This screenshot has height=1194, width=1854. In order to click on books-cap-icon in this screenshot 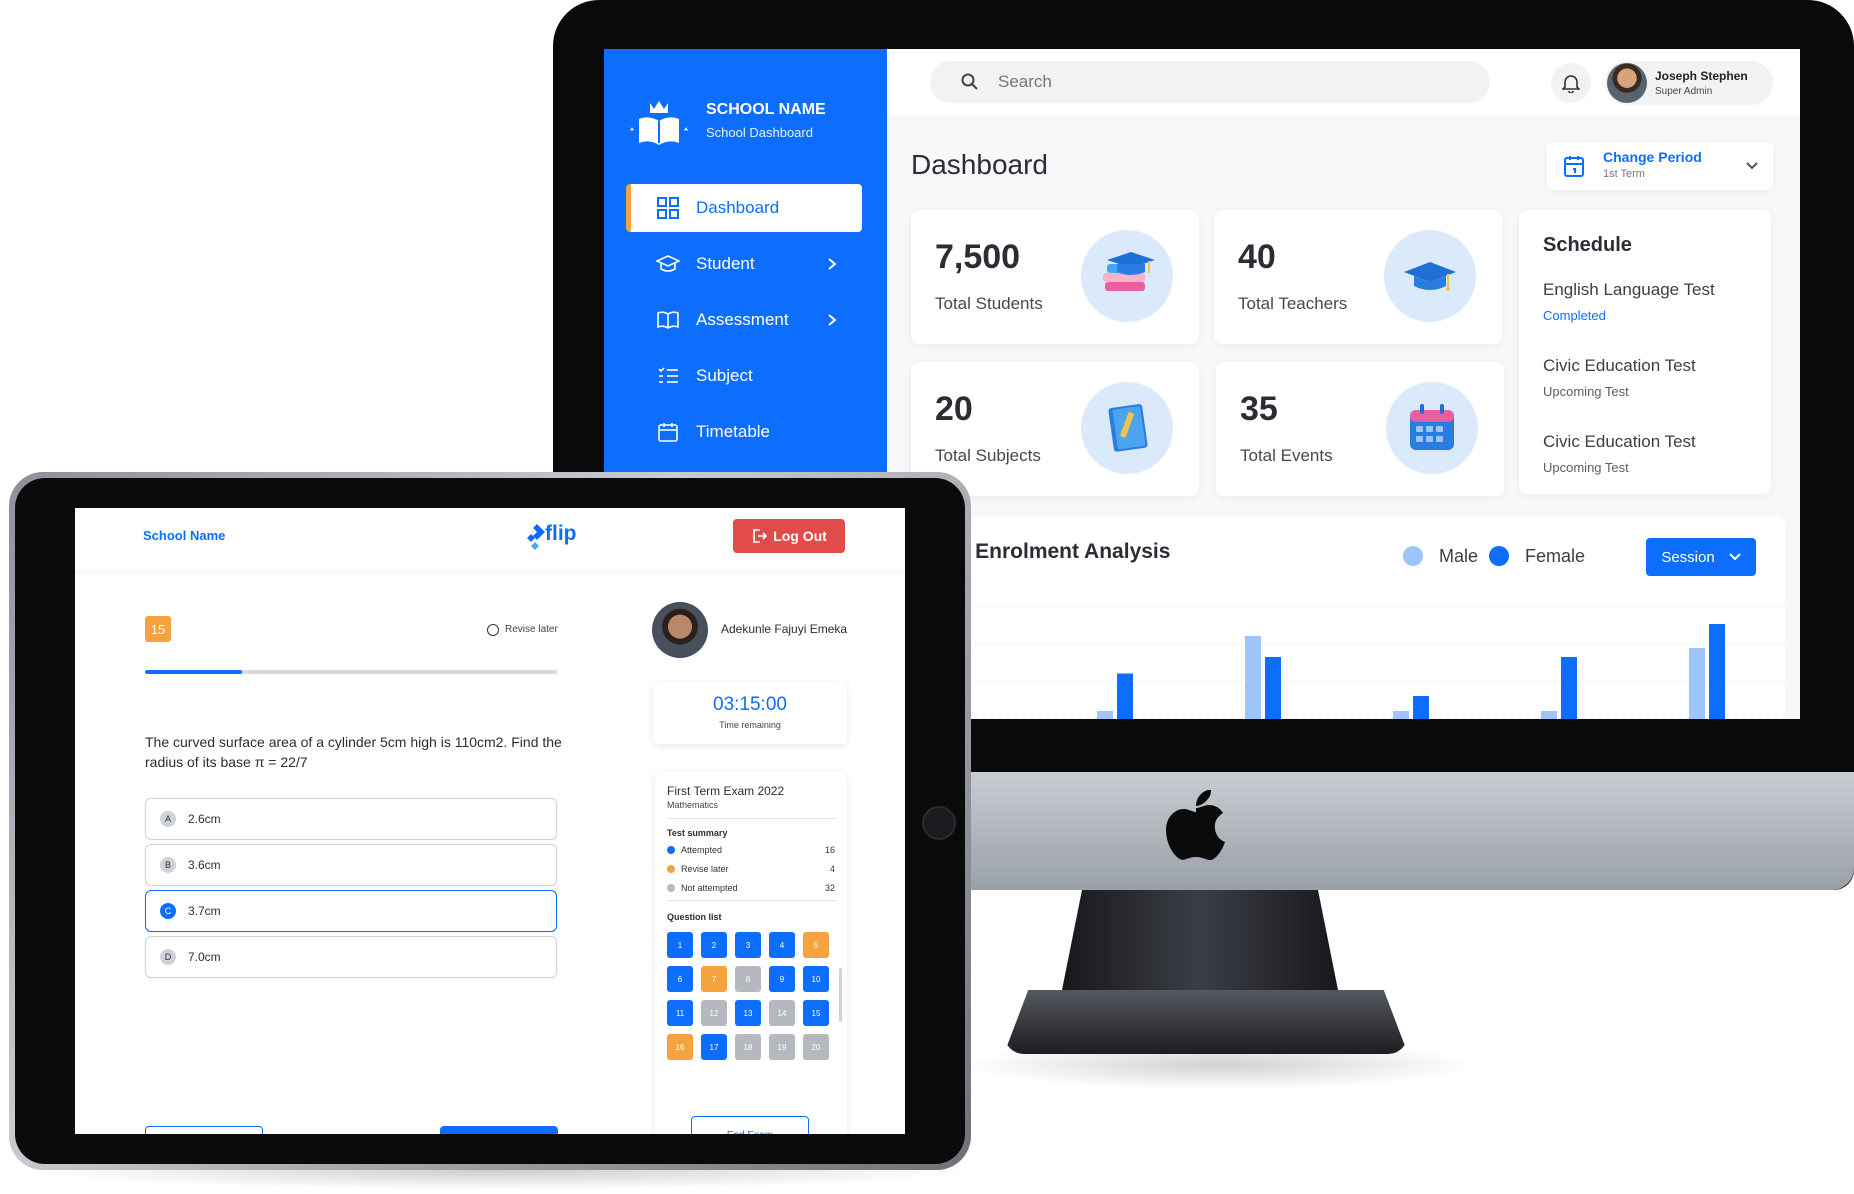, I will do `click(1129, 271)`.